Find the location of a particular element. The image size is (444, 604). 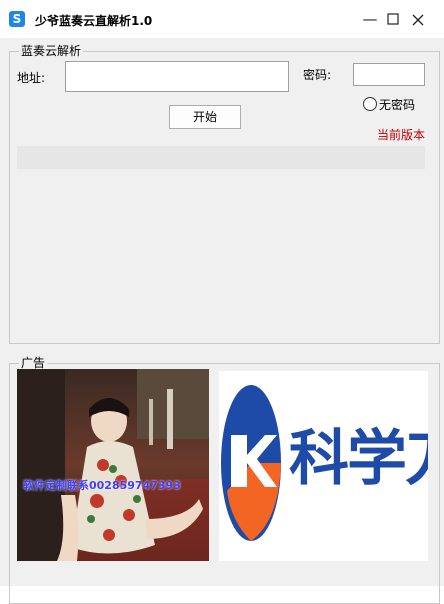

address-input is located at coordinates (177, 76).